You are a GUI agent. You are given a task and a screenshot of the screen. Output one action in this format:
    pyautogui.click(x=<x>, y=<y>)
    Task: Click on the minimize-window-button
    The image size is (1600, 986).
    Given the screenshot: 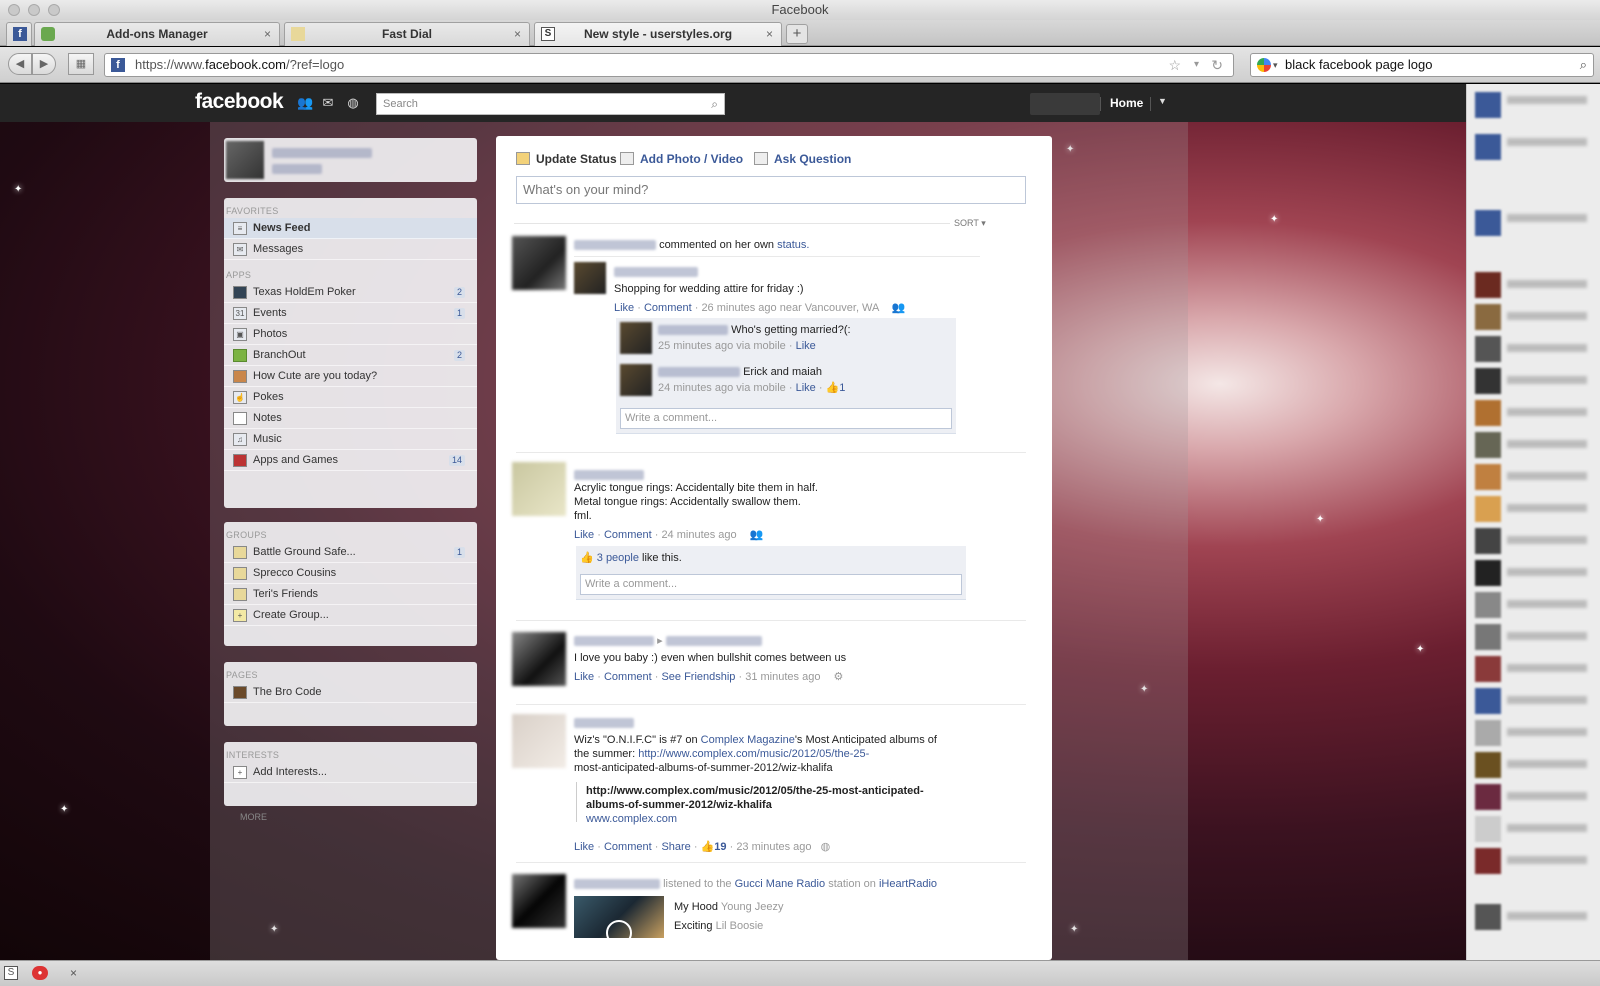 What is the action you would take?
    pyautogui.click(x=34, y=10)
    